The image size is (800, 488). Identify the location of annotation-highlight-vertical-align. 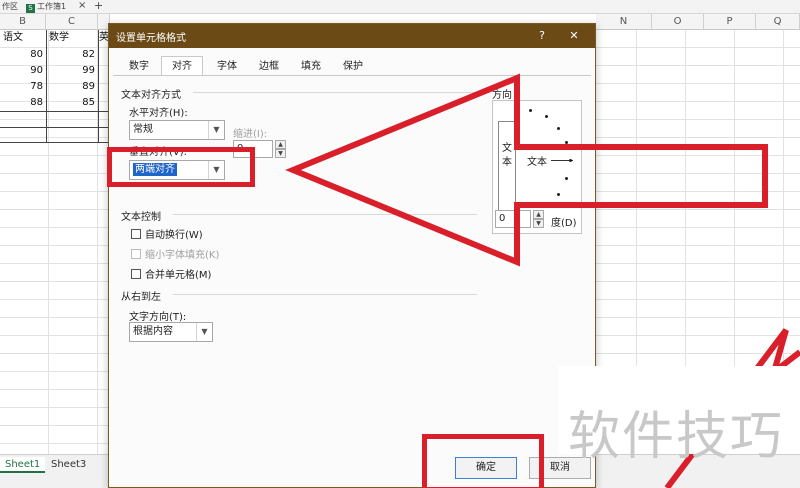
(181, 167).